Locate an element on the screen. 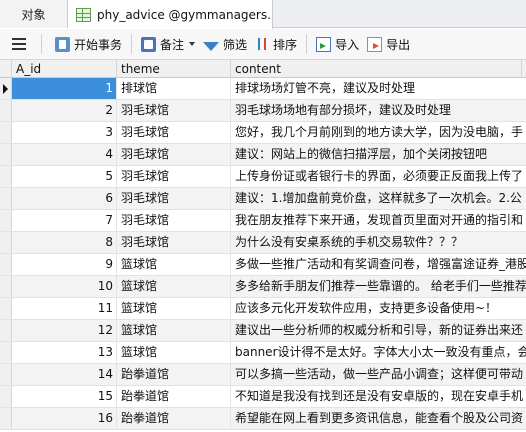 Image resolution: width=526 pixels, height=432 pixels. cell-theme: 排球馆 is located at coordinates (174, 88).